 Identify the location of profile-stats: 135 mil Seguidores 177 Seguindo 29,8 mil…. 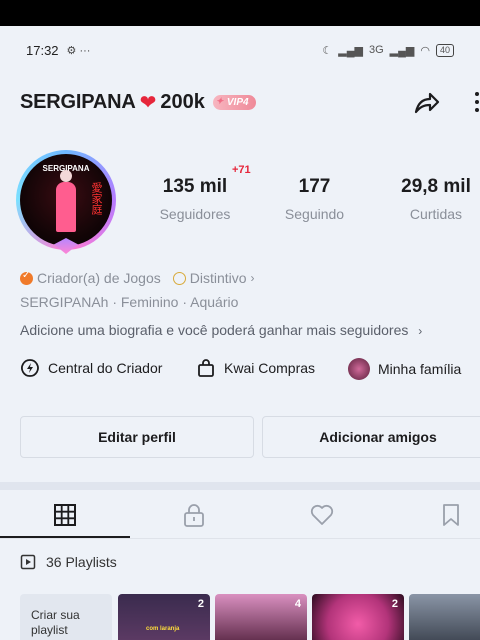
(315, 206).